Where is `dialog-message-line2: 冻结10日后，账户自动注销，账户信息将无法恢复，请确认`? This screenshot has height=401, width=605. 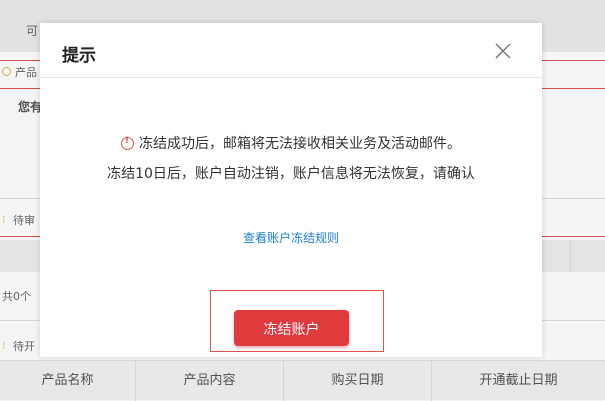 dialog-message-line2: 冻结10日后，账户自动注销，账户信息将无法恢复，请确认 is located at coordinates (291, 174).